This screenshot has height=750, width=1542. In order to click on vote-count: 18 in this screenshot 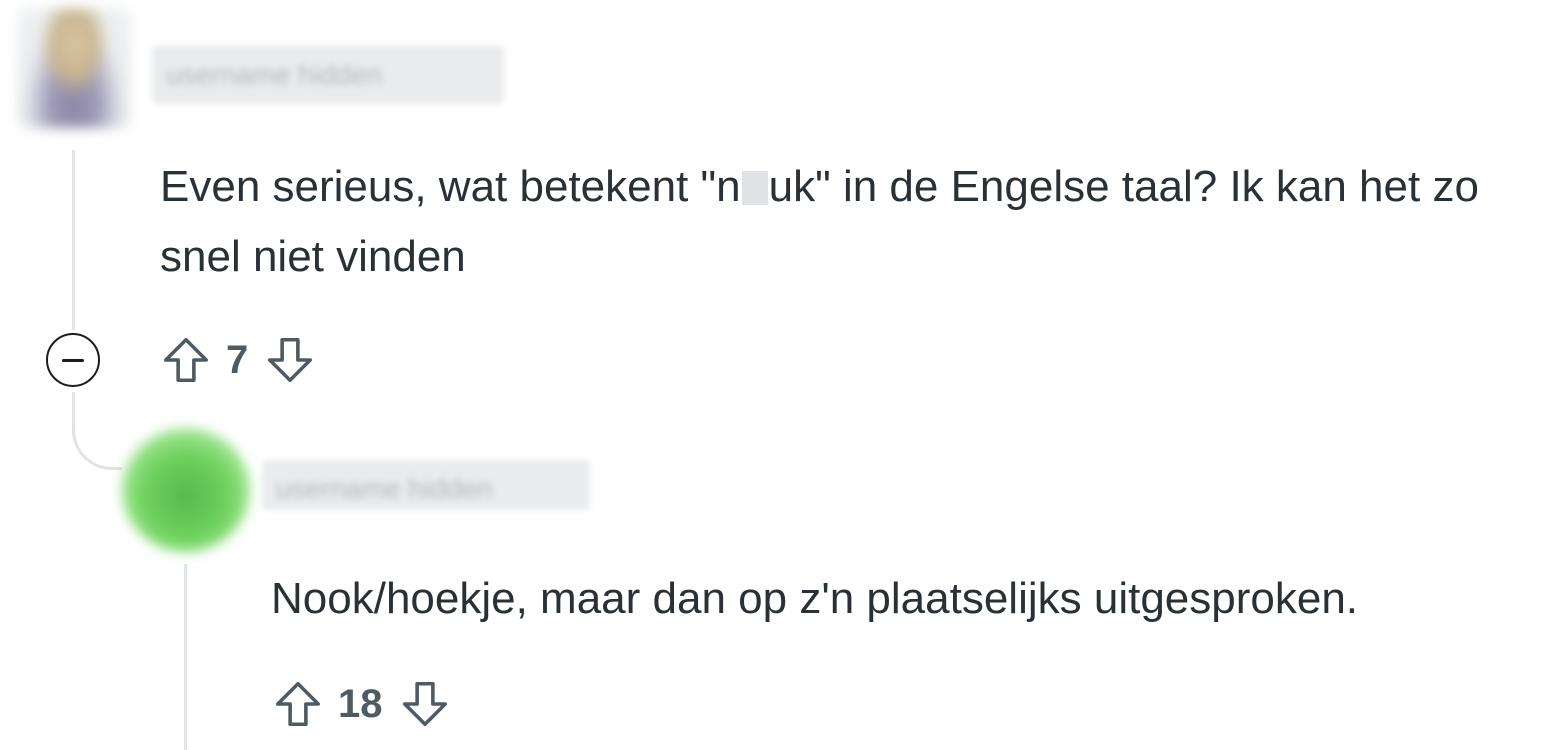, I will do `click(360, 703)`.